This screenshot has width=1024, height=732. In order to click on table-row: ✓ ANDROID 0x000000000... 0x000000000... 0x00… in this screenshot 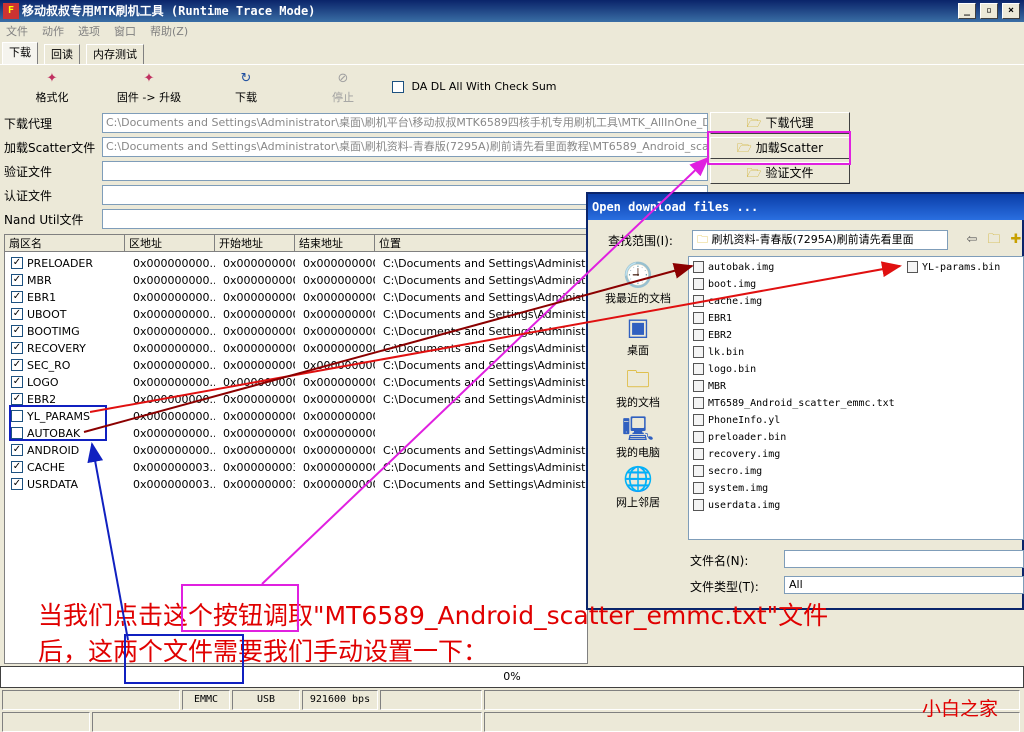, I will do `click(296, 450)`.